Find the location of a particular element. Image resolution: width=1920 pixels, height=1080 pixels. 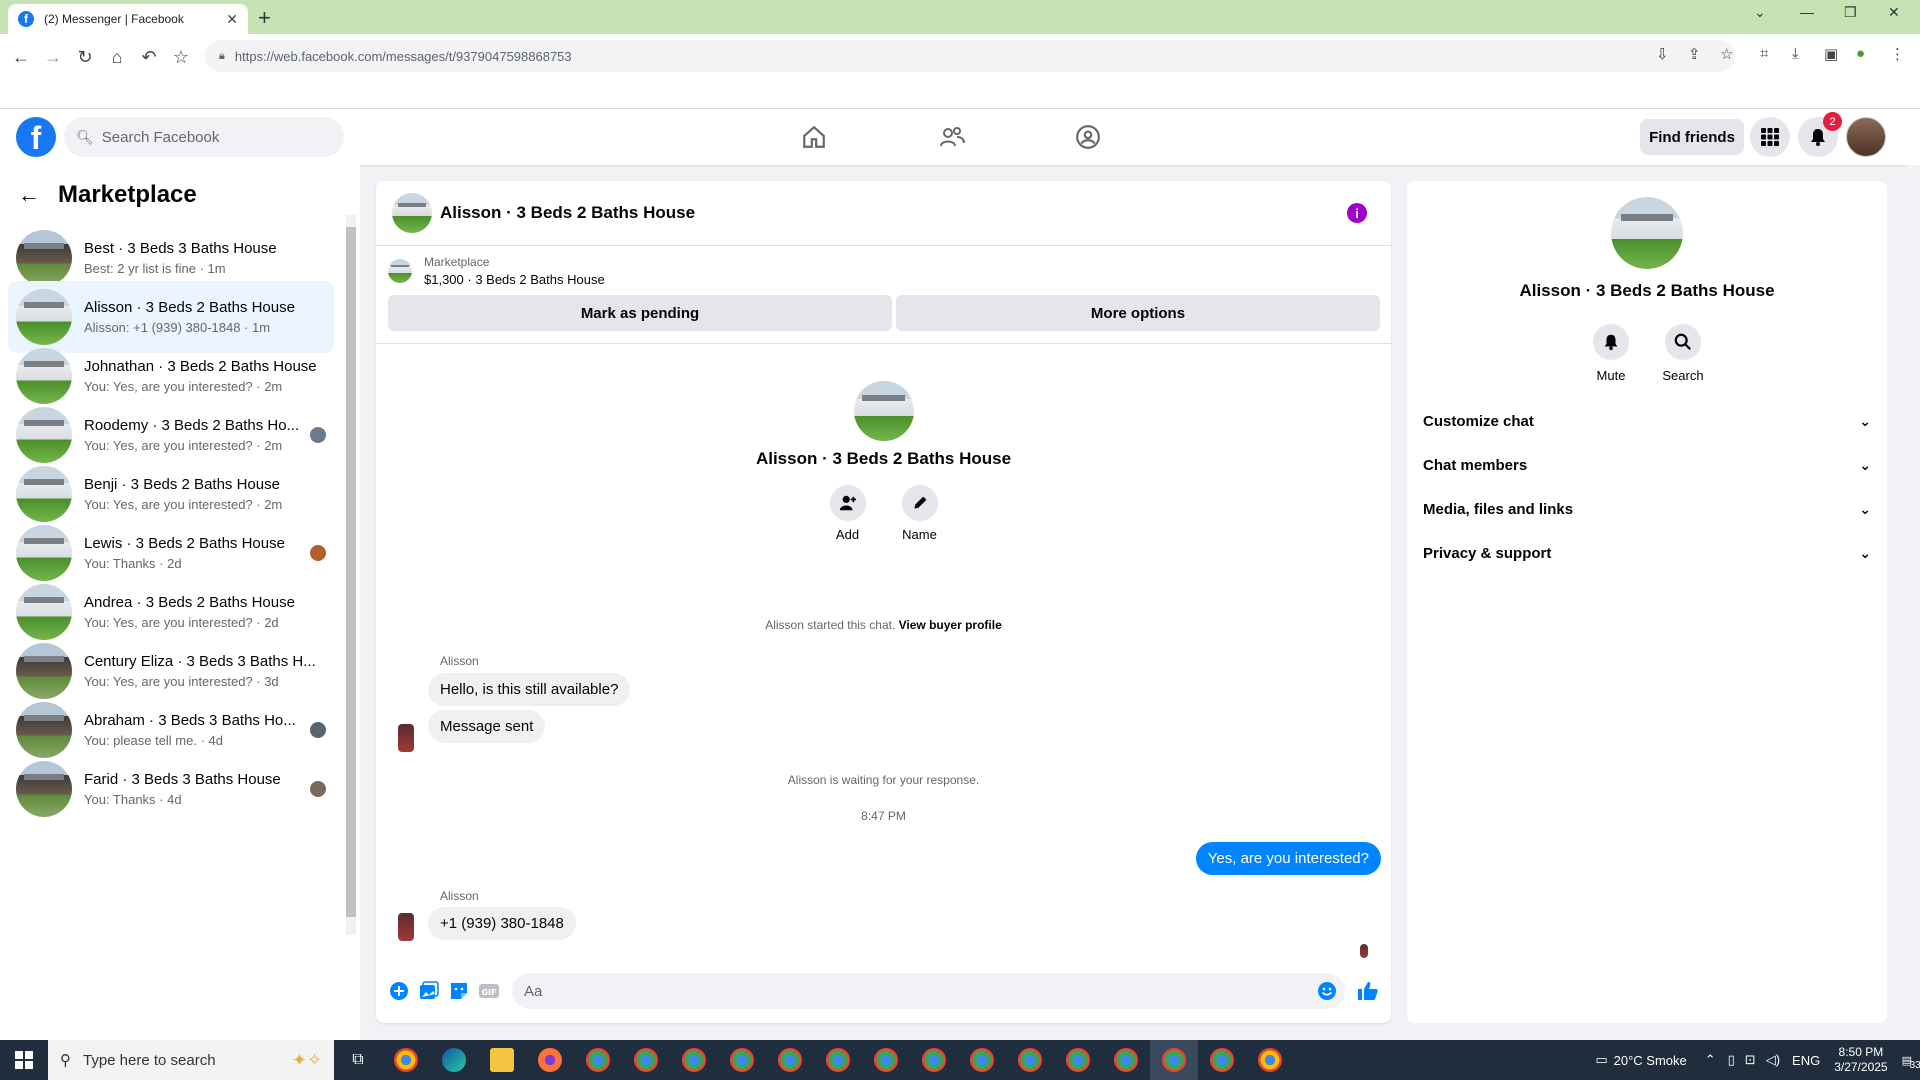

search-in-chat-button: Search is located at coordinates (1683, 353).